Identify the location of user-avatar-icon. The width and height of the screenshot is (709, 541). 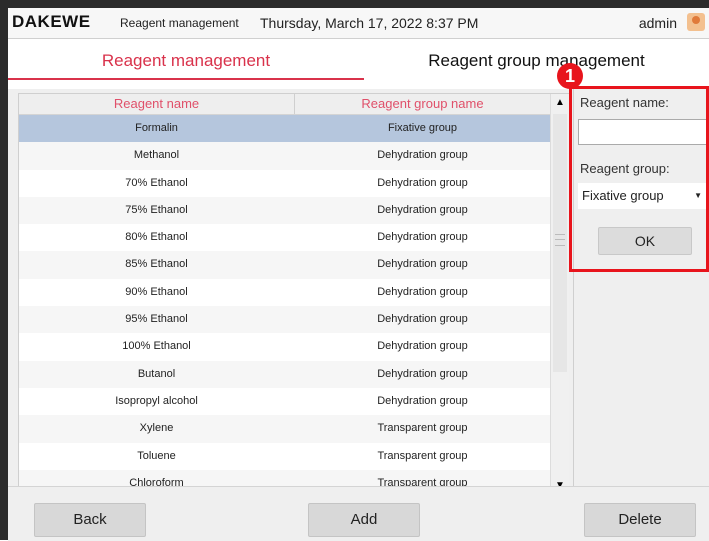
(696, 22).